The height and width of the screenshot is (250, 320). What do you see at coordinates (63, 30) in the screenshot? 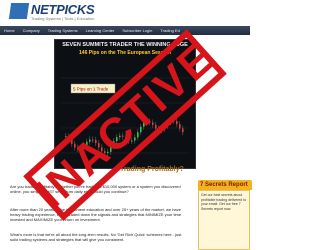
I see `nav-item-trading-systems: Trading Systems` at bounding box center [63, 30].